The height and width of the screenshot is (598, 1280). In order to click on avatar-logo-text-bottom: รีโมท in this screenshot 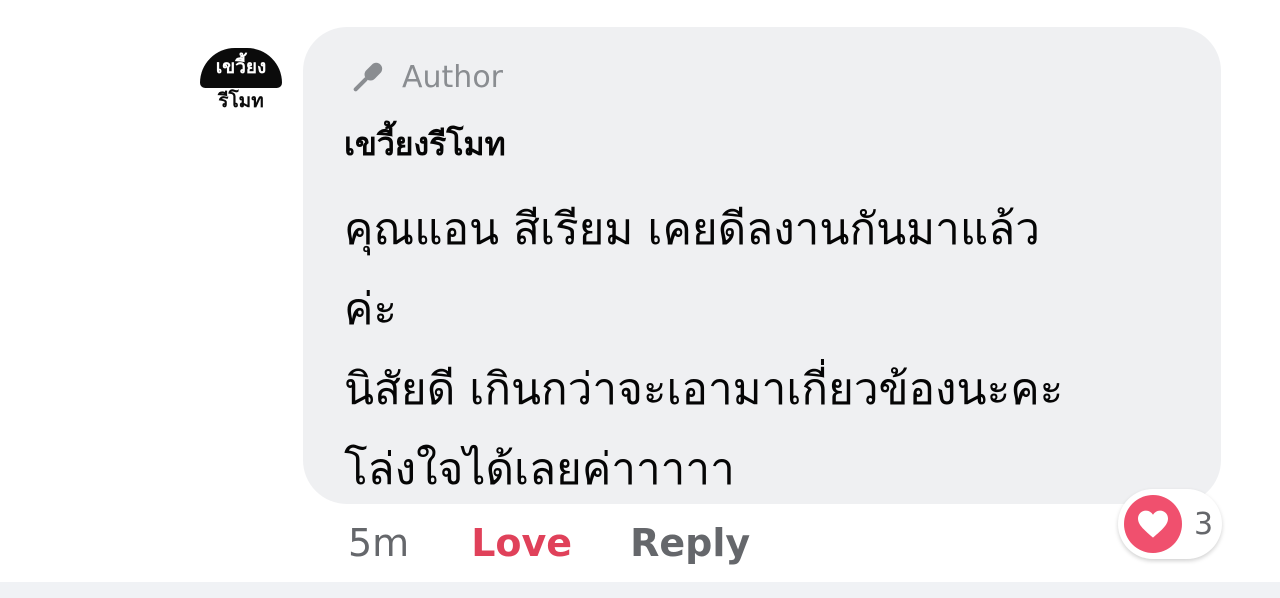, I will do `click(241, 101)`.